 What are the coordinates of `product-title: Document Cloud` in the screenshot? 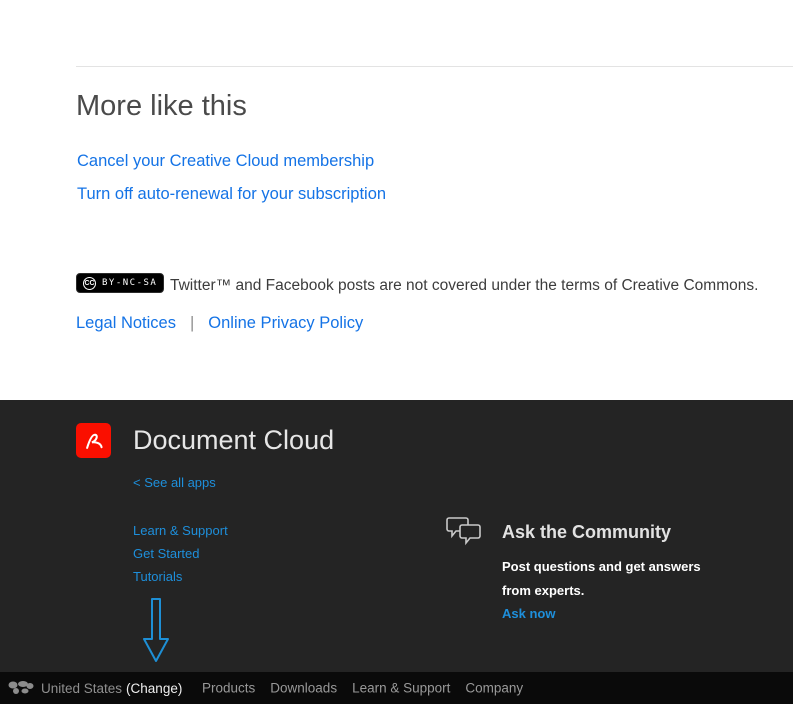 It's located at (234, 440).